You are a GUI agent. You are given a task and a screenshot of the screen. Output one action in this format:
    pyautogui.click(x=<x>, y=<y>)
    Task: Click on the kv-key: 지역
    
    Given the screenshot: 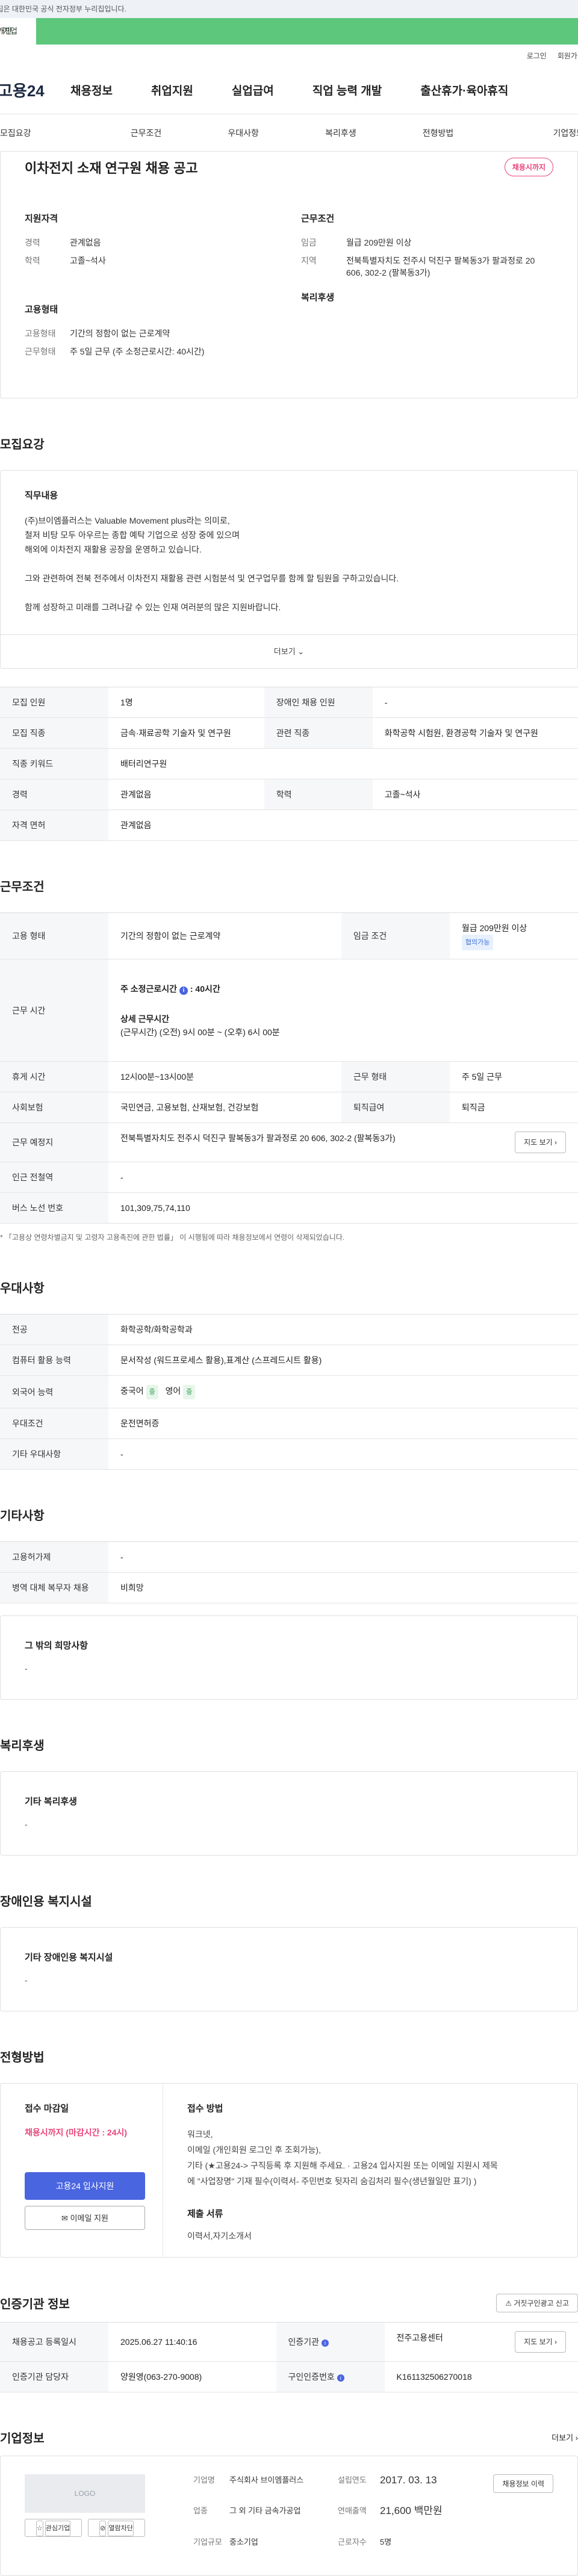 What is the action you would take?
    pyautogui.click(x=309, y=260)
    